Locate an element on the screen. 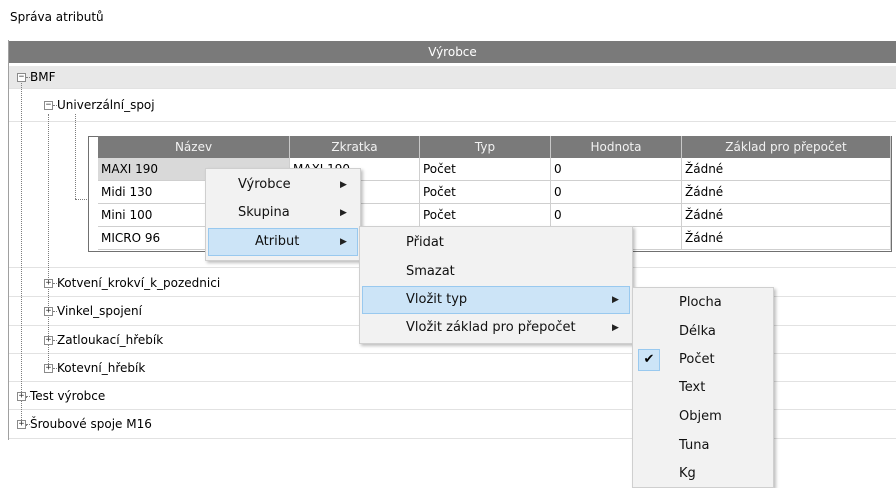  menu-item-label: Objem is located at coordinates (700, 416).